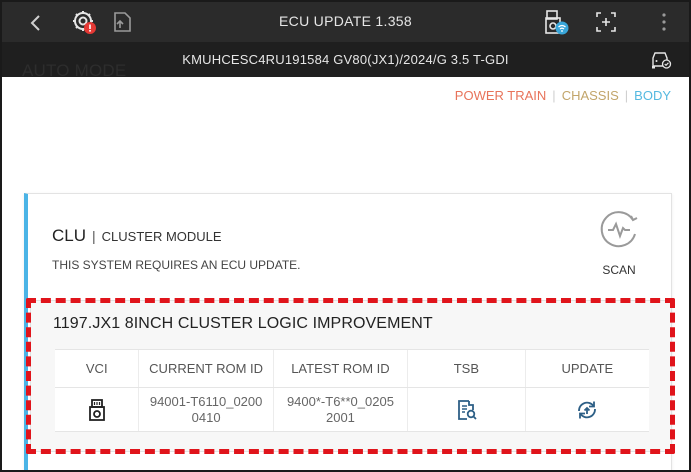 The image size is (691, 472). I want to click on document-search-icon, so click(468, 409).